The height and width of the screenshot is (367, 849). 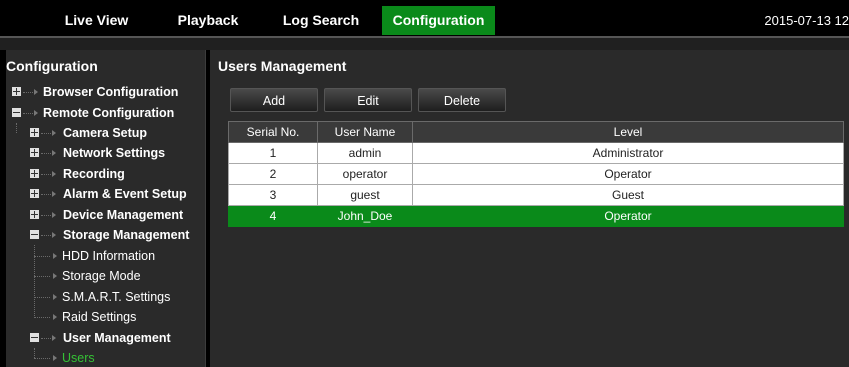 What do you see at coordinates (52, 66) in the screenshot?
I see `sidebar-title: Configuration` at bounding box center [52, 66].